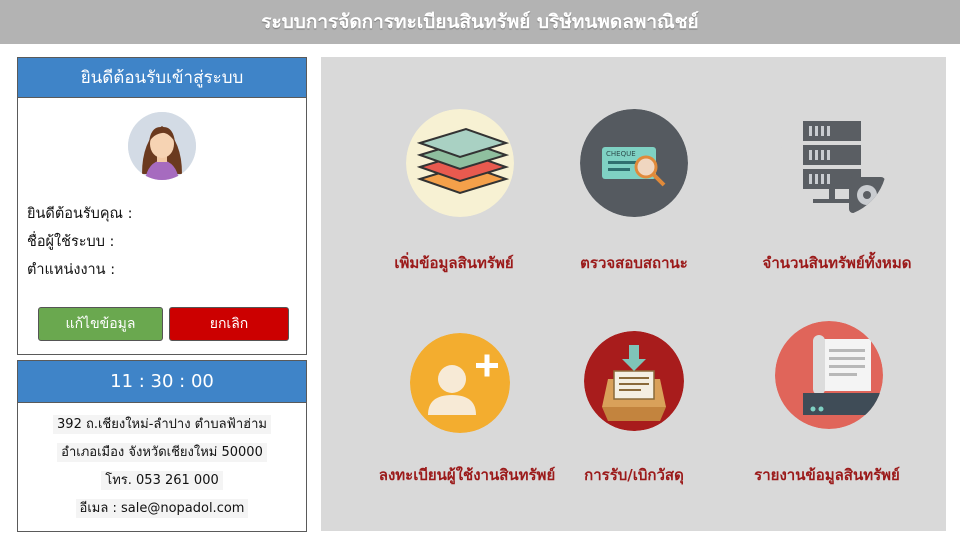 This screenshot has height=540, width=960. Describe the element at coordinates (460, 383) in the screenshot. I see `add-user-icon` at that location.